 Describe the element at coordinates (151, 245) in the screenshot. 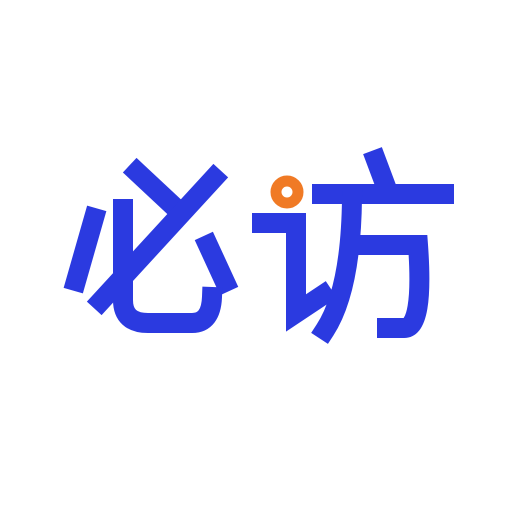

I see `character-bi` at that location.